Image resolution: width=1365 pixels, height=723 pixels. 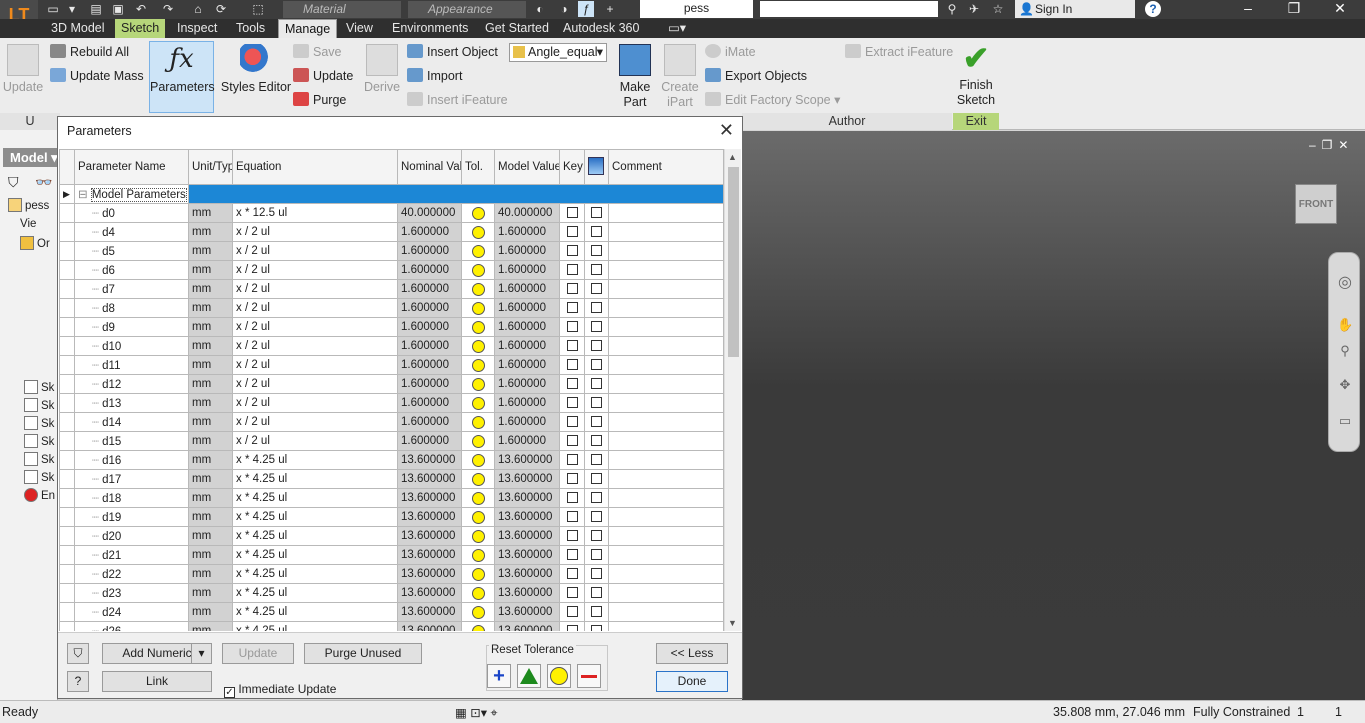 I want to click on create-ipart-button: Create iPart, so click(x=680, y=77).